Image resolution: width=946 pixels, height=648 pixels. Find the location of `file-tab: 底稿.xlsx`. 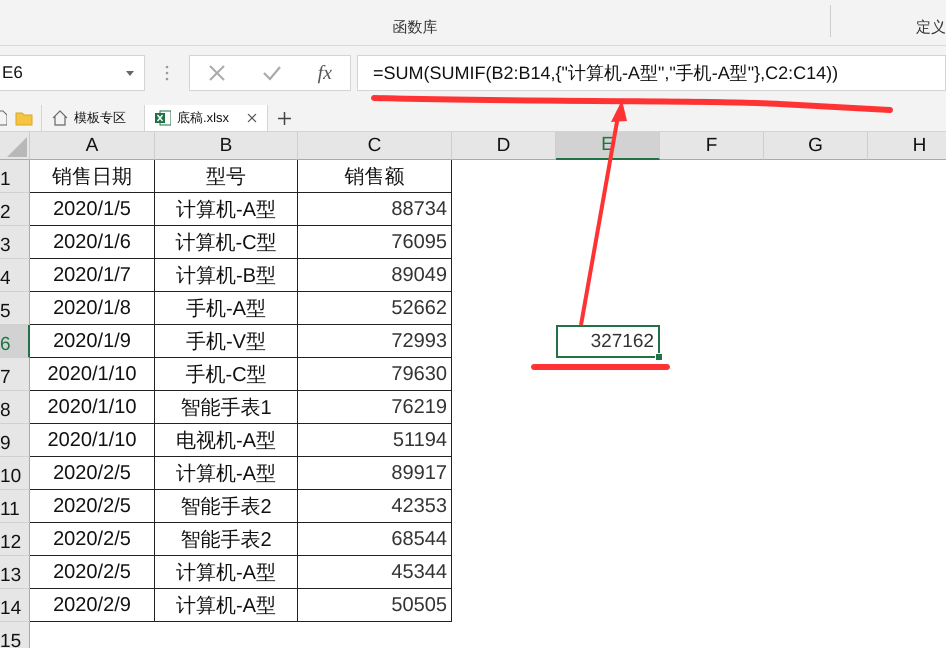

file-tab: 底稿.xlsx is located at coordinates (206, 118).